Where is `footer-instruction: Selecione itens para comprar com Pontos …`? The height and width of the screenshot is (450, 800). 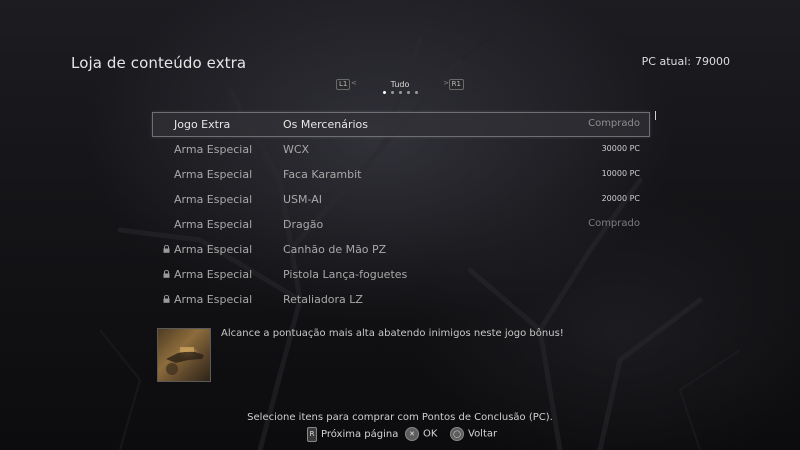
footer-instruction: Selecione itens para comprar com Pontos … is located at coordinates (400, 417).